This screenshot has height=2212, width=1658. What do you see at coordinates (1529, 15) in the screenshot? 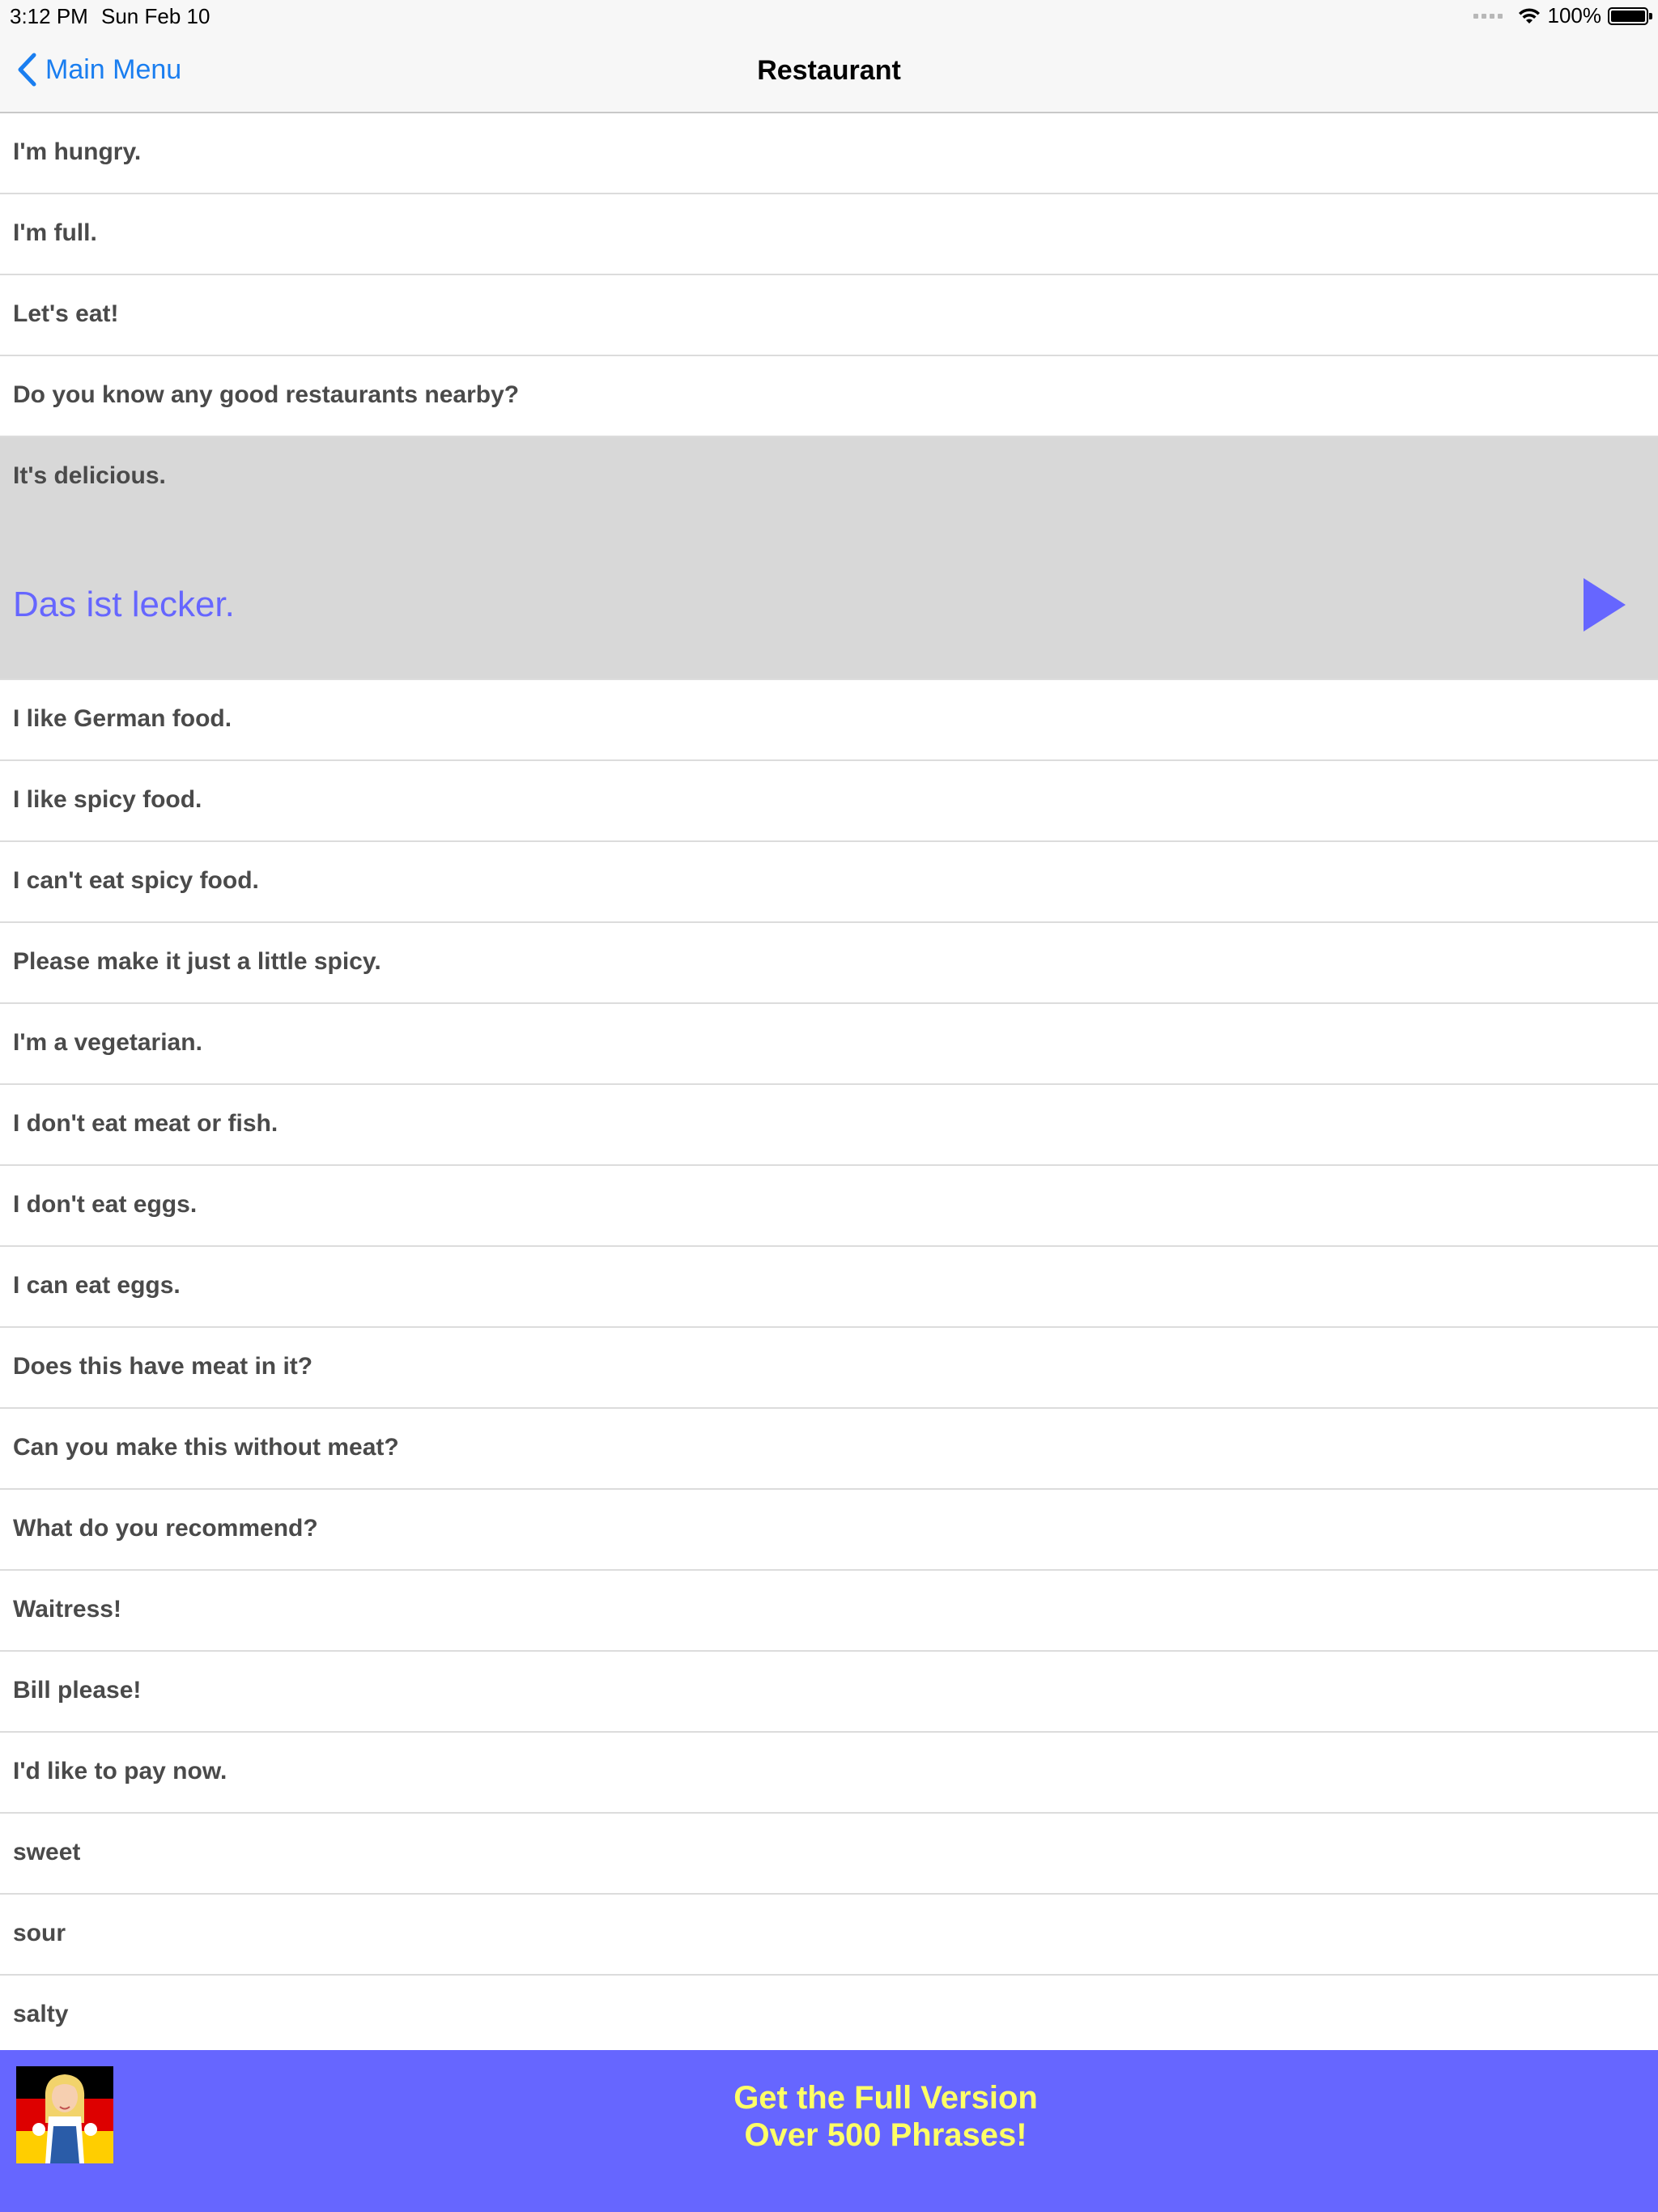
I see `wifi-icon` at bounding box center [1529, 15].